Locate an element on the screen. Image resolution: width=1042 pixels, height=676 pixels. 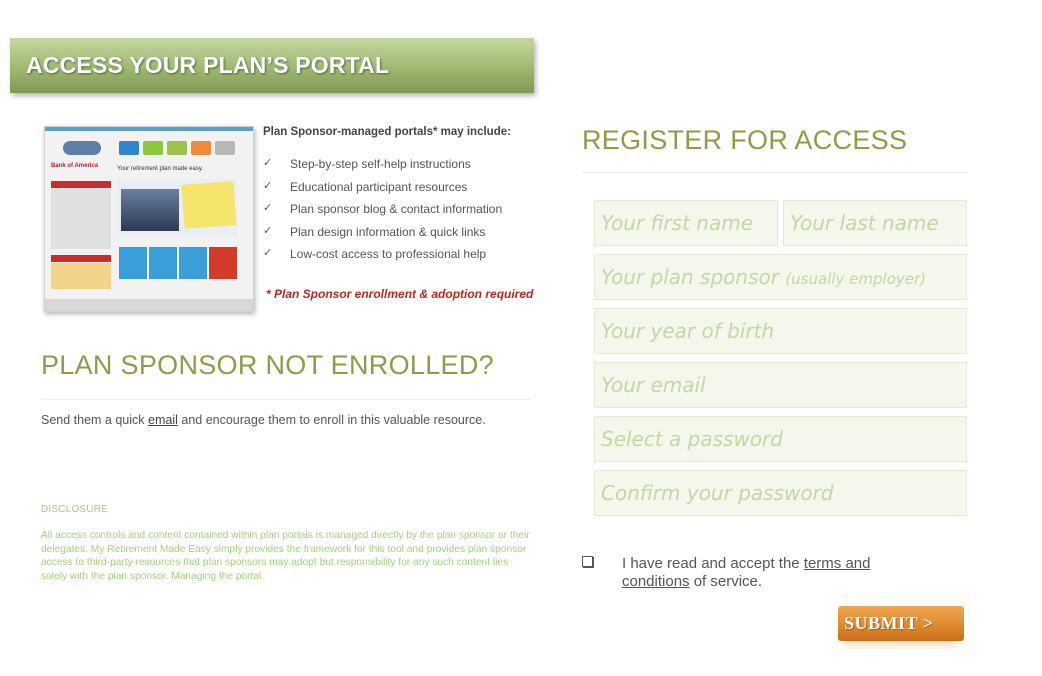
list-item-label: Step-by-step self-help instructions is located at coordinates (380, 164).